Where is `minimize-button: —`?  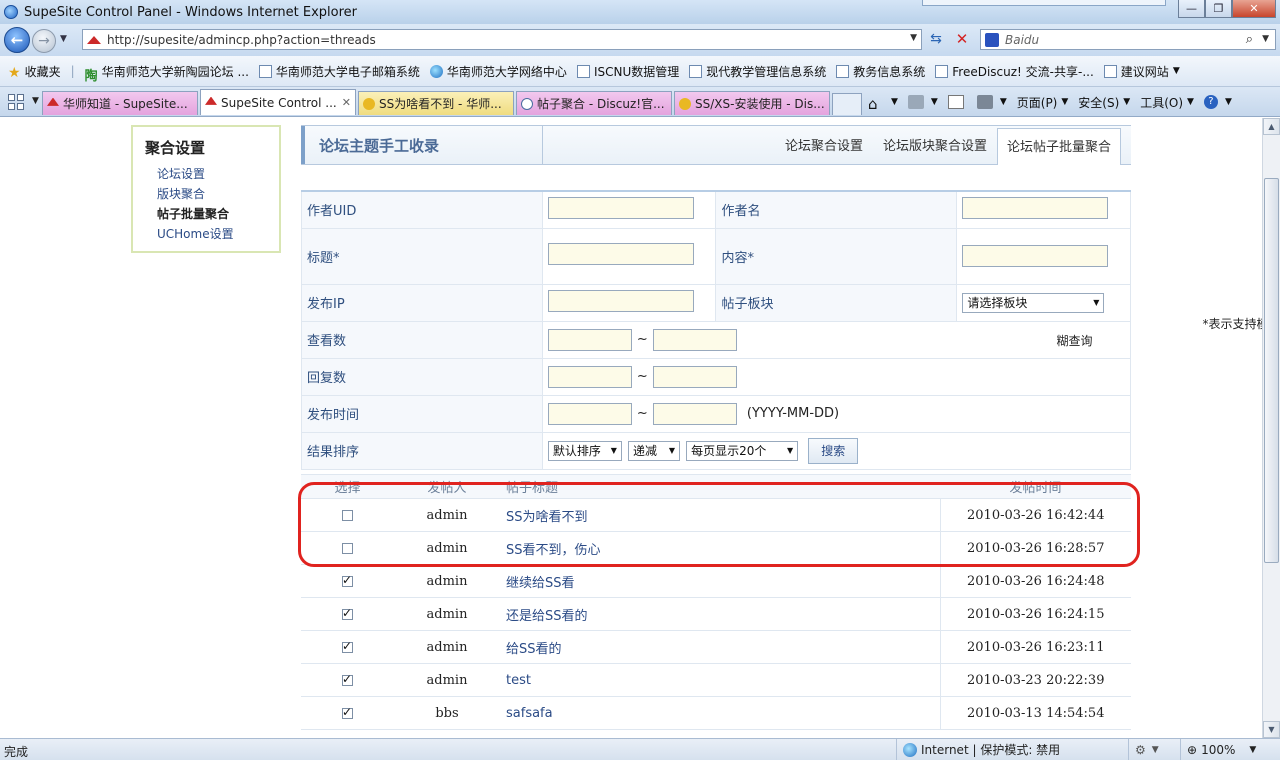 minimize-button: — is located at coordinates (1191, 9).